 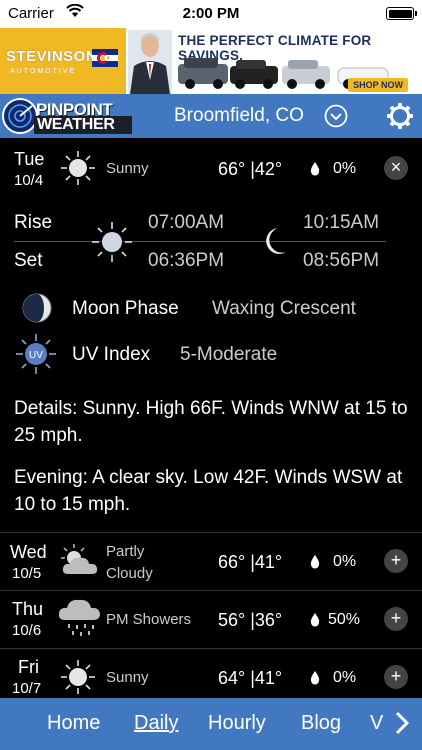 What do you see at coordinates (341, 260) in the screenshot?
I see `moonset-time: 08:56PM` at bounding box center [341, 260].